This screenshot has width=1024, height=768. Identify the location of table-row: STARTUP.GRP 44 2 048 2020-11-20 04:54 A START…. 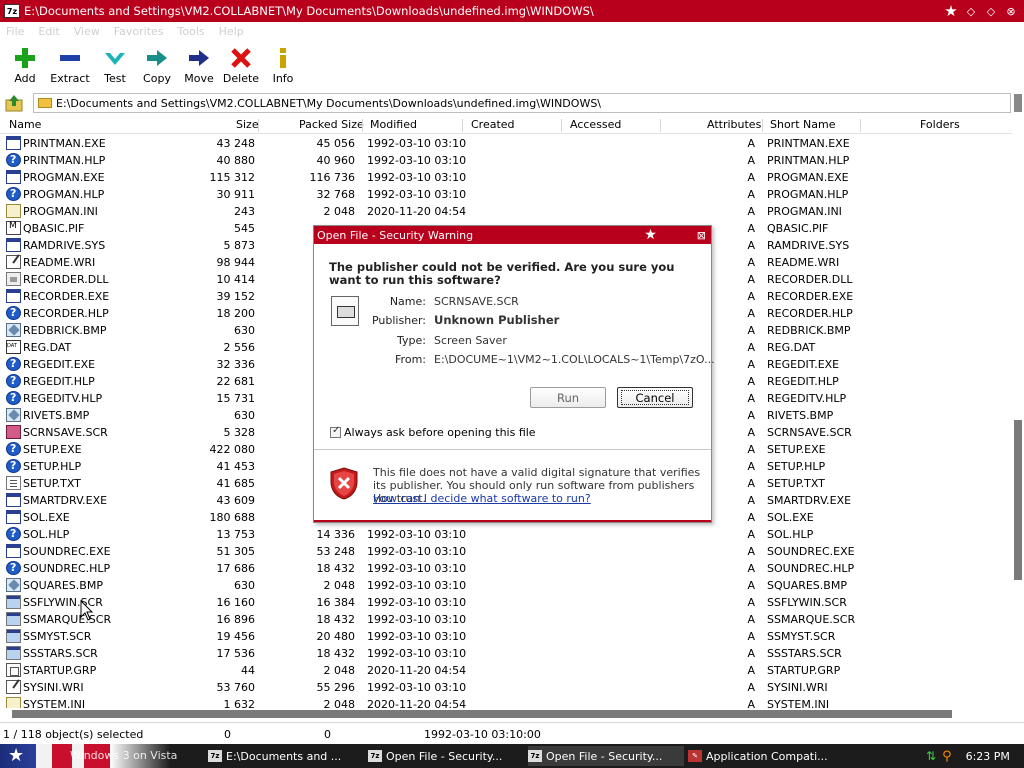
(506, 670).